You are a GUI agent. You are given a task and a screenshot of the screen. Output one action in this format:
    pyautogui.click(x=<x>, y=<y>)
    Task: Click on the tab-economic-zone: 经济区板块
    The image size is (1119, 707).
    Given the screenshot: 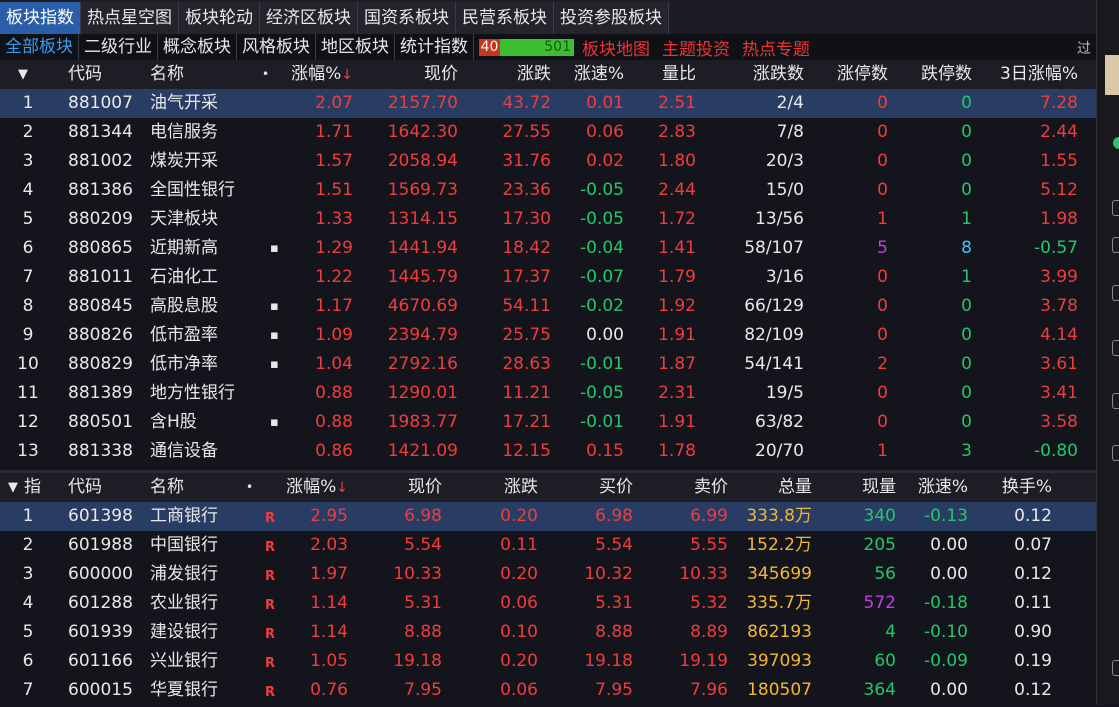 What is the action you would take?
    pyautogui.click(x=309, y=18)
    